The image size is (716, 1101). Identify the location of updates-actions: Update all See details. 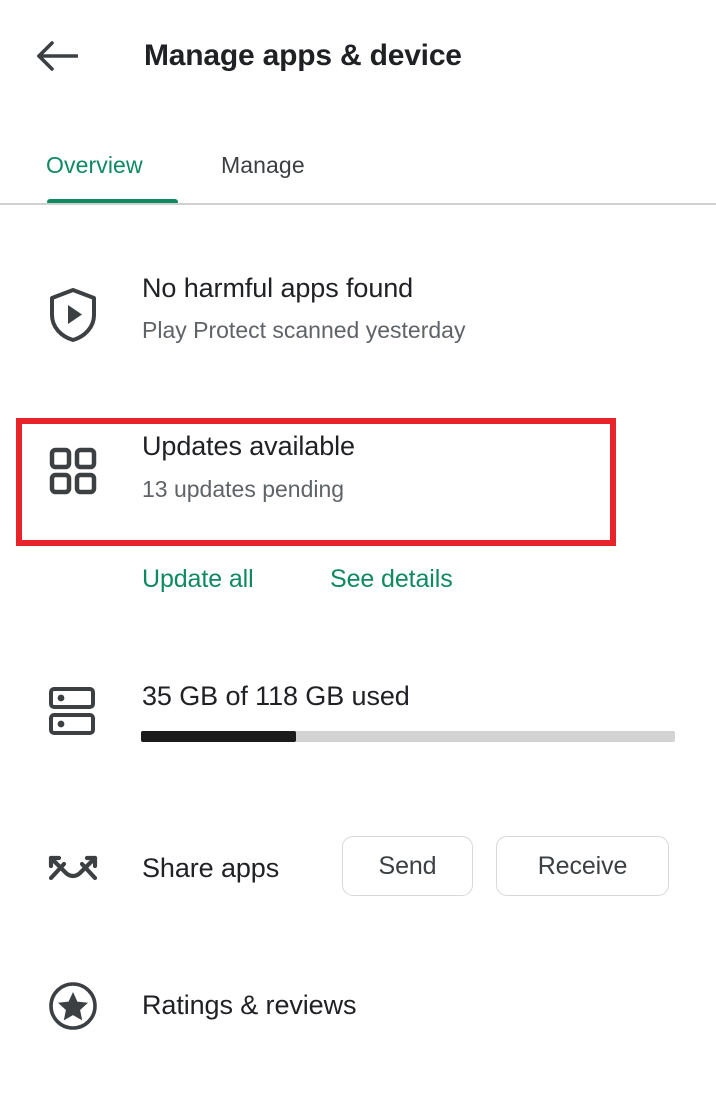
(358, 581).